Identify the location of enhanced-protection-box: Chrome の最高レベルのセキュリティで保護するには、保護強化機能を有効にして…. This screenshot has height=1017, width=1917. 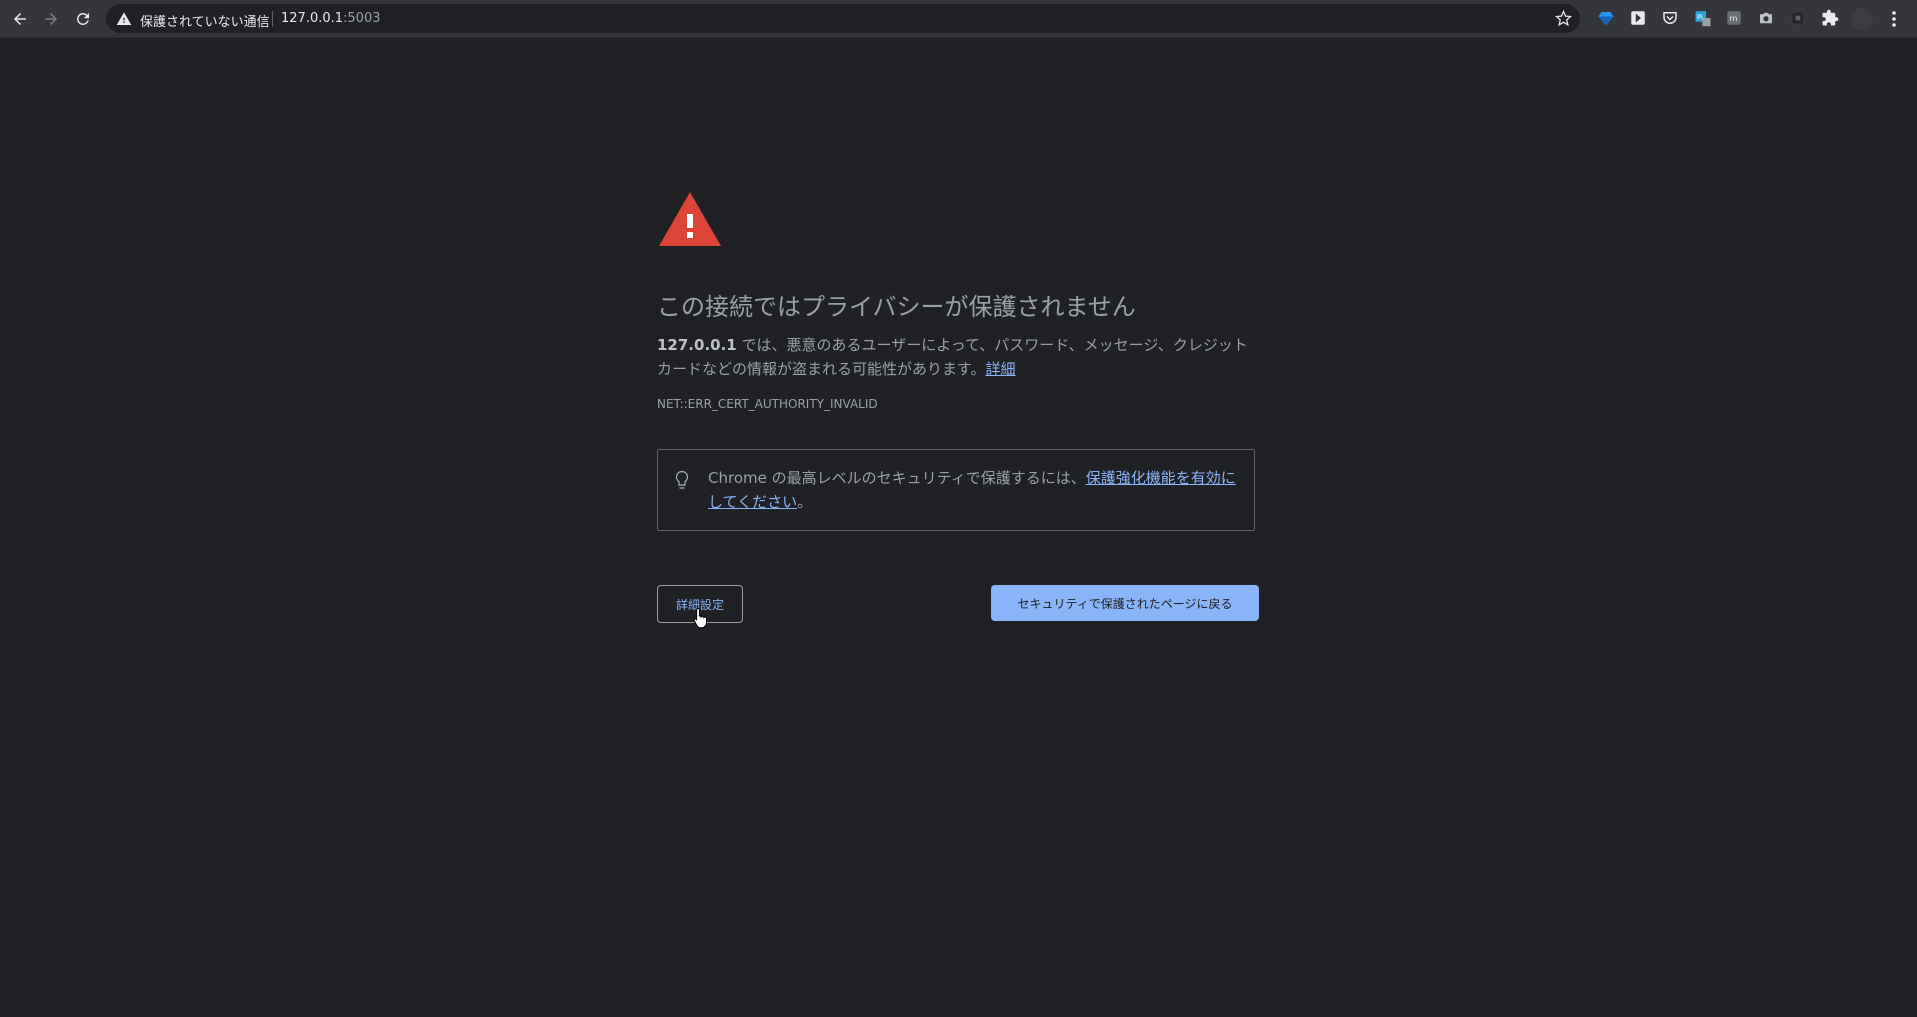
(956, 490).